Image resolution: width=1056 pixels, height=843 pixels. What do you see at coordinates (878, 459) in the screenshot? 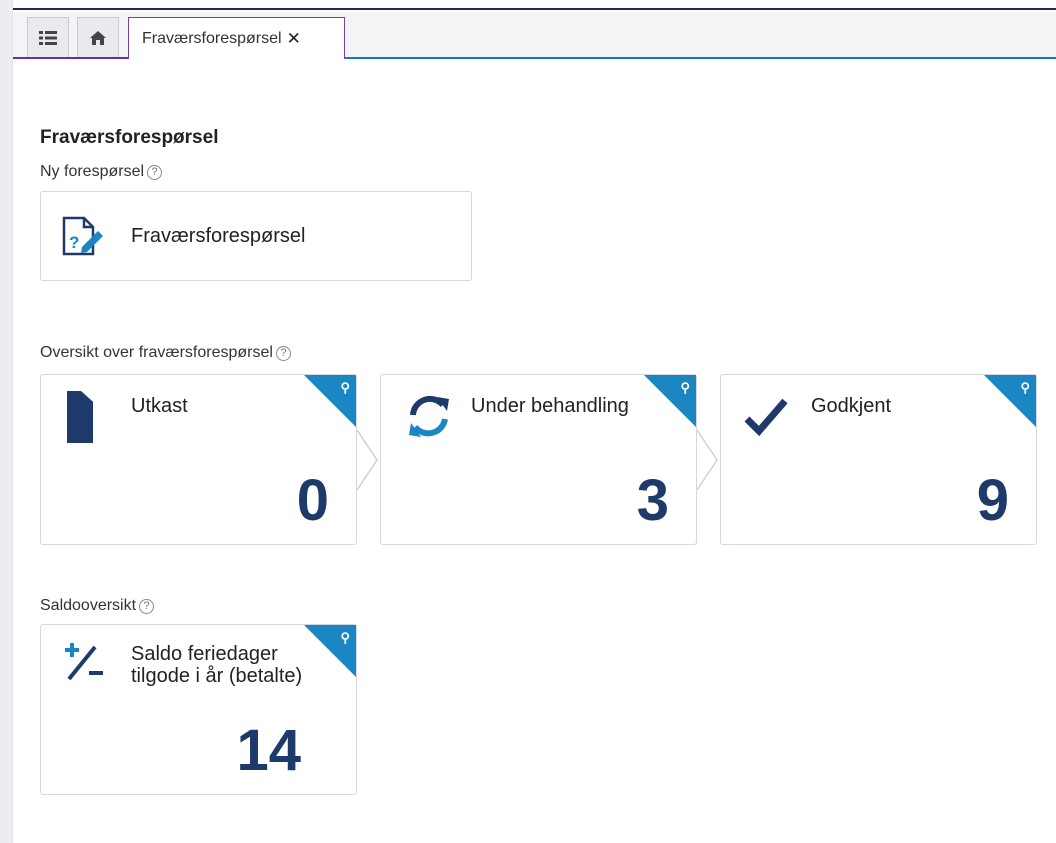
I see `tile-approved: Godkjent 9 ⚲` at bounding box center [878, 459].